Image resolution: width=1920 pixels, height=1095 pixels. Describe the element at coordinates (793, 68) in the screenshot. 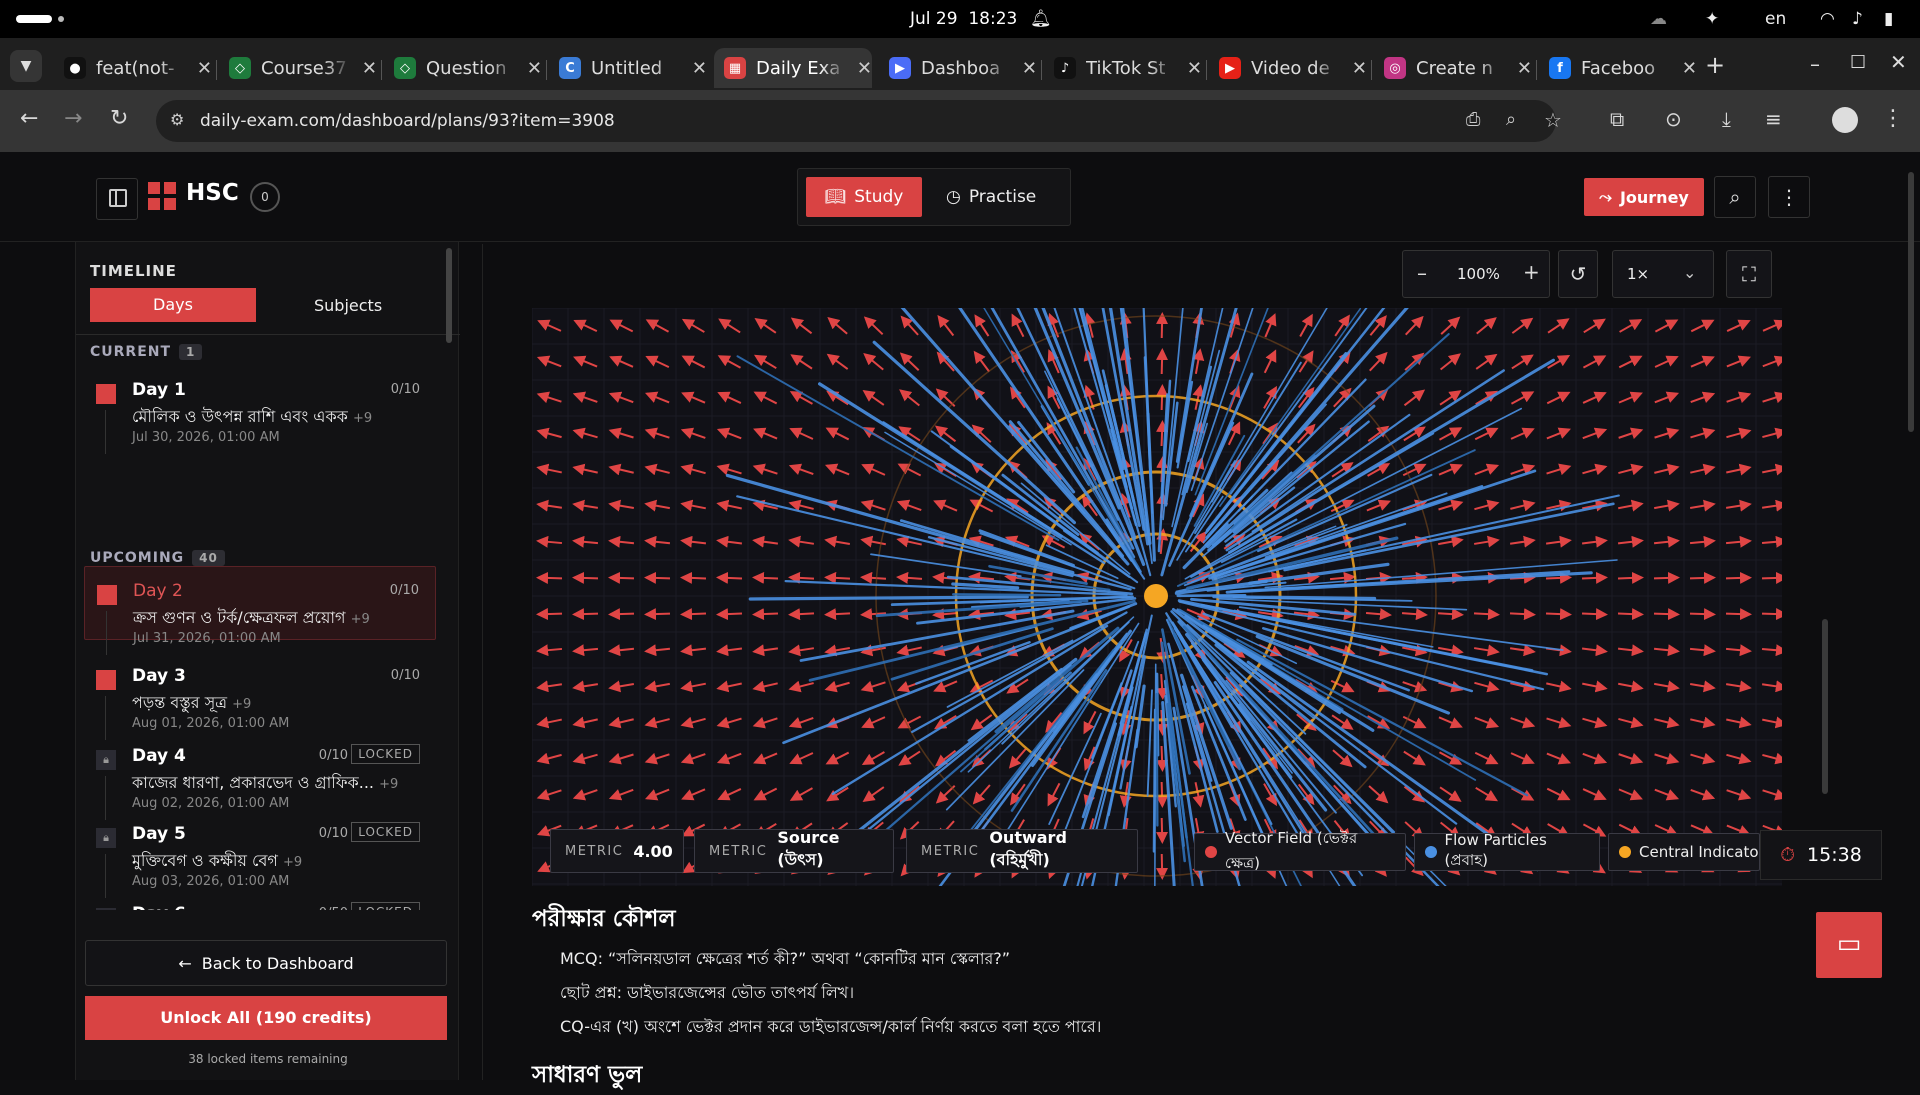

I see `browser-tab: ▦ Daily Exa ✕` at that location.